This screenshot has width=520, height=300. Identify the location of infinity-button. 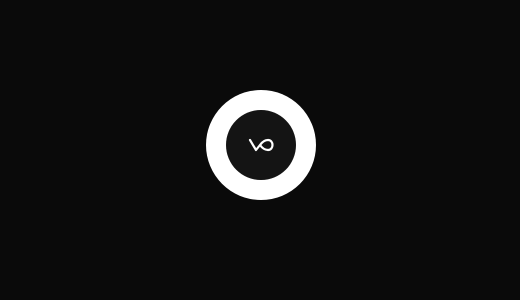
(261, 145).